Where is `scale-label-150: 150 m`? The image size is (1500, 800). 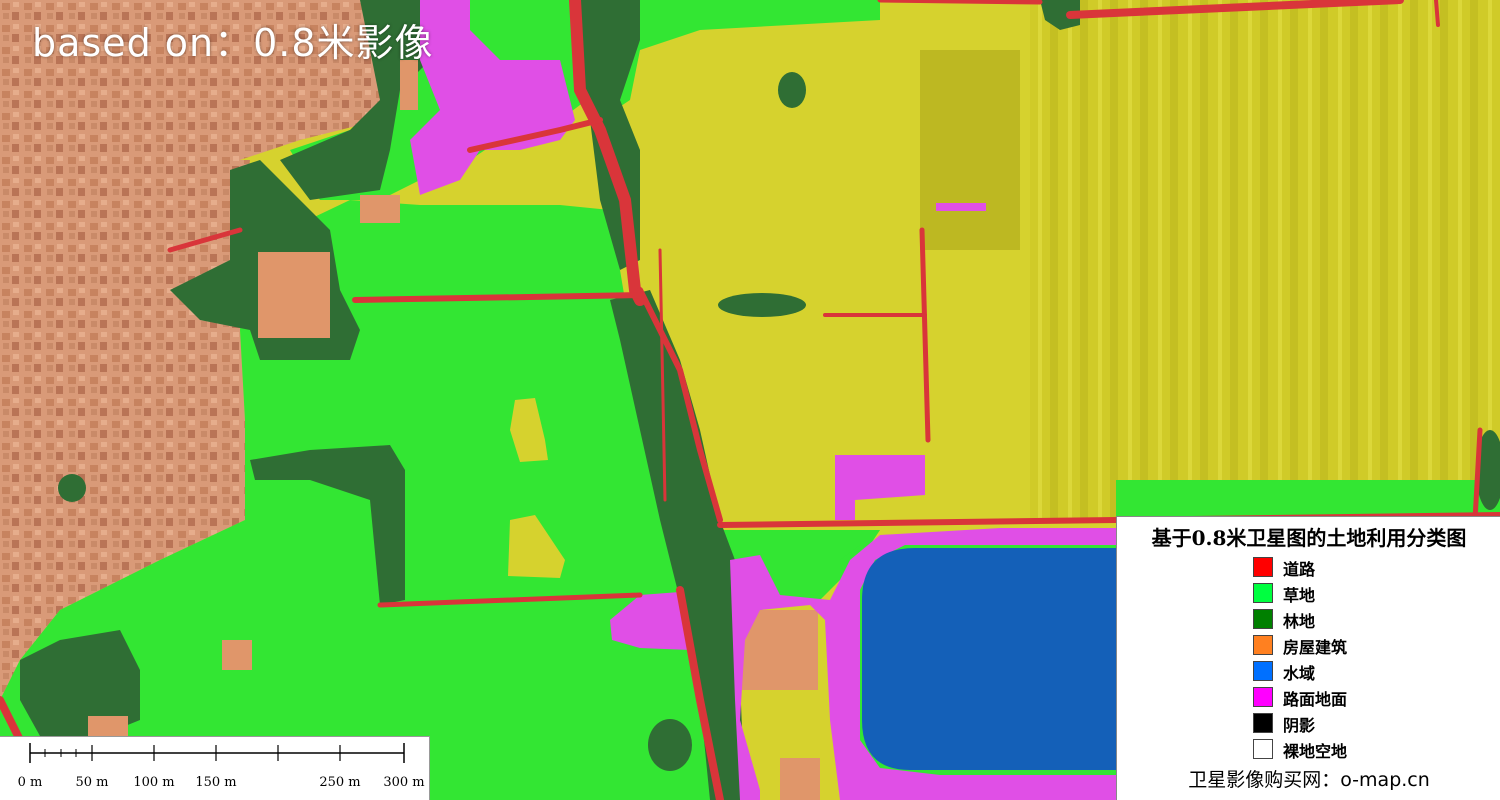
scale-label-150: 150 m is located at coordinates (216, 782).